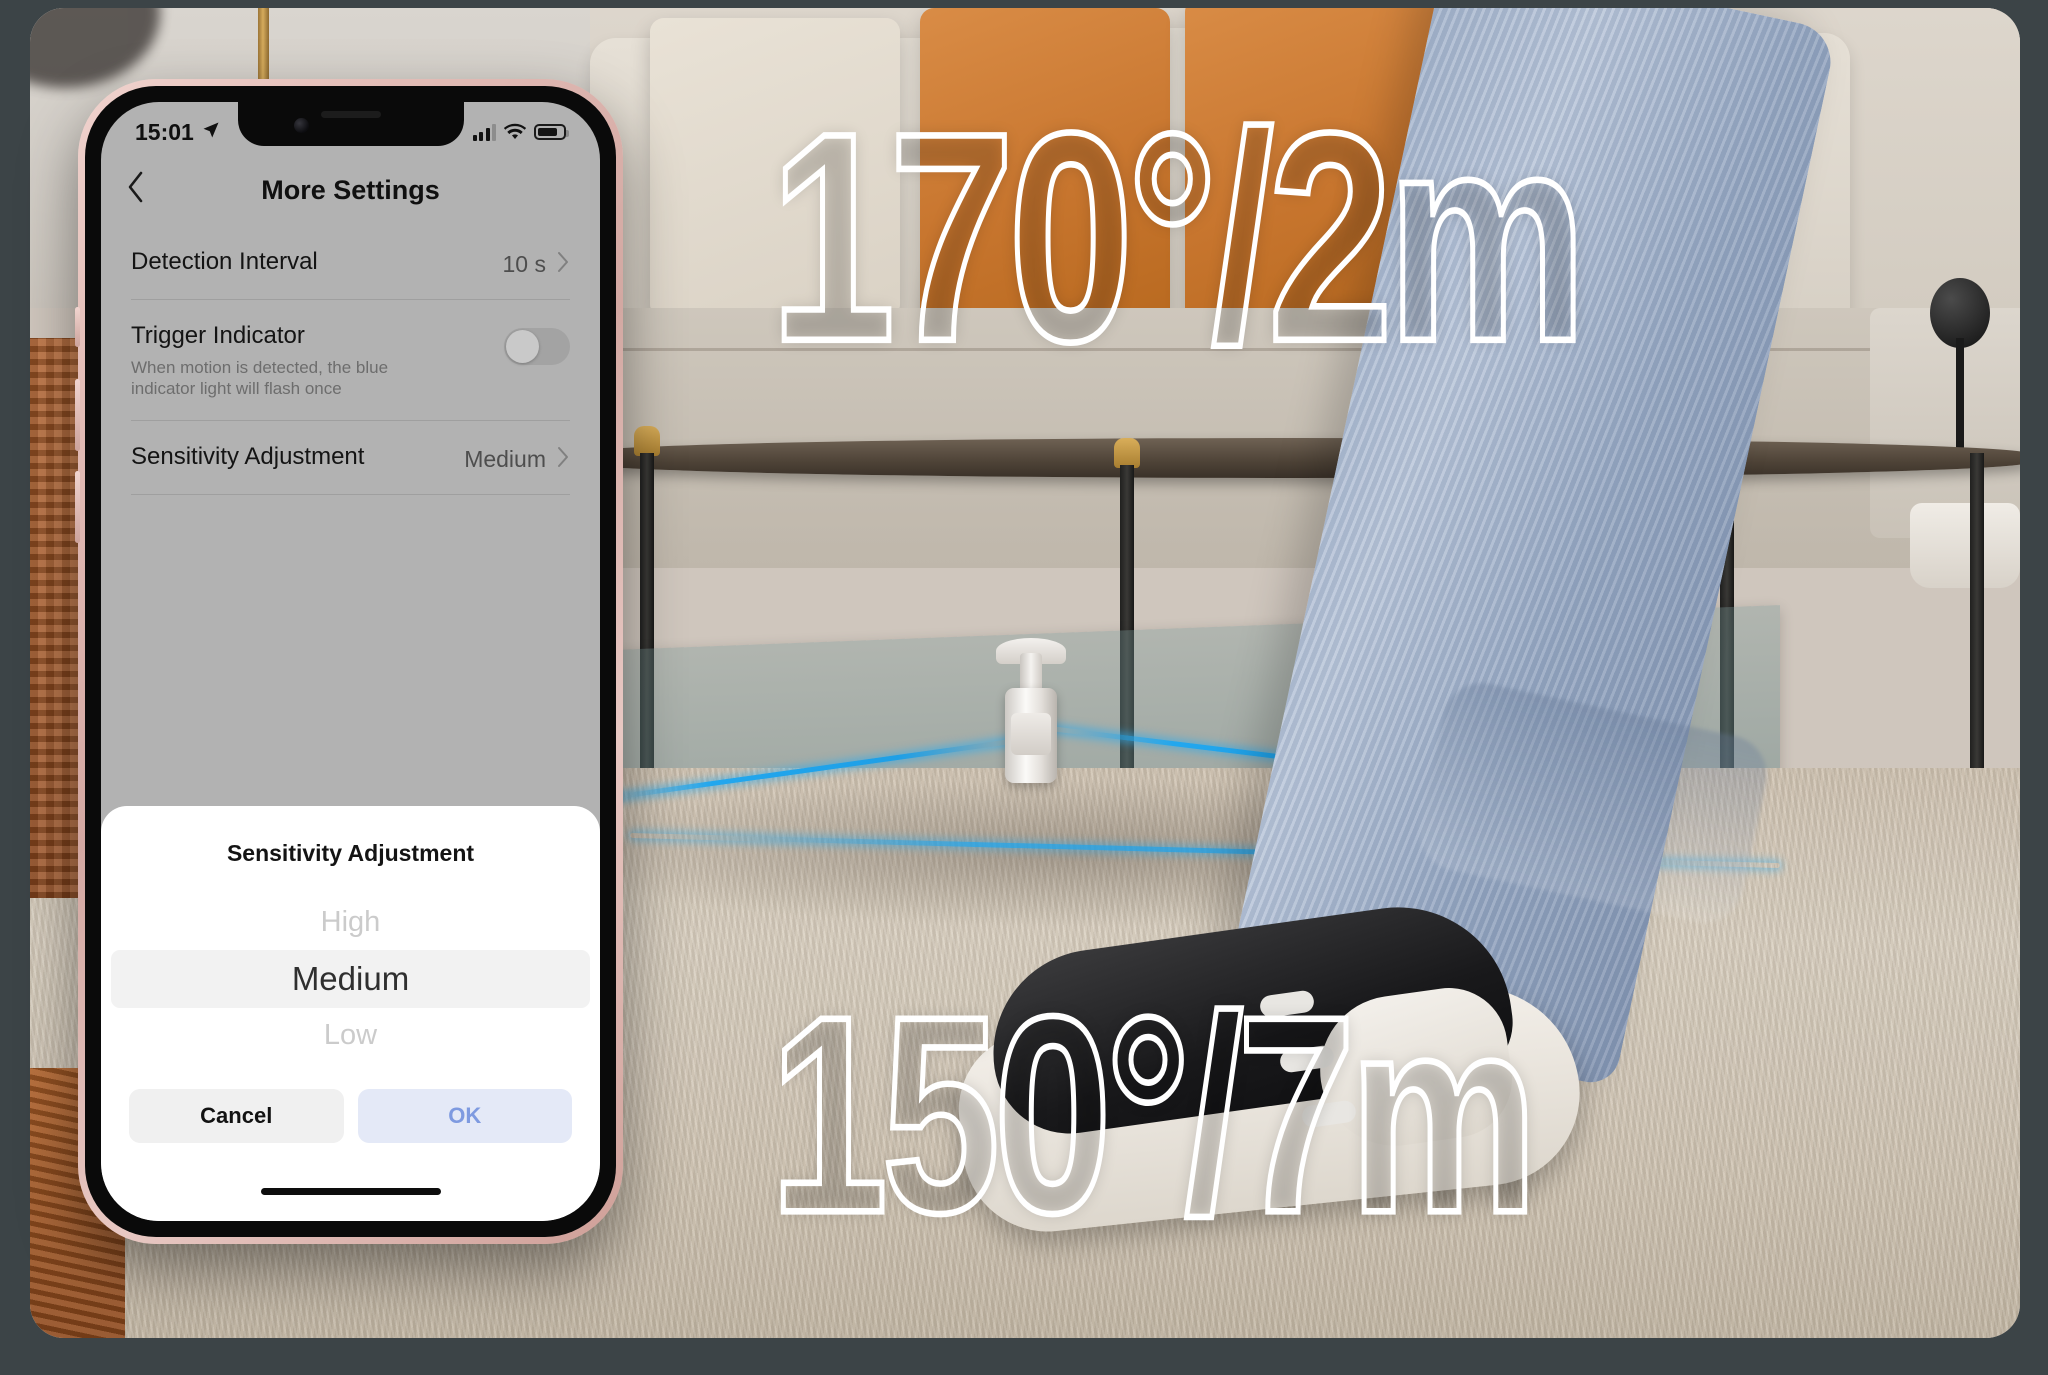  I want to click on row-value-group: Medium, so click(517, 458).